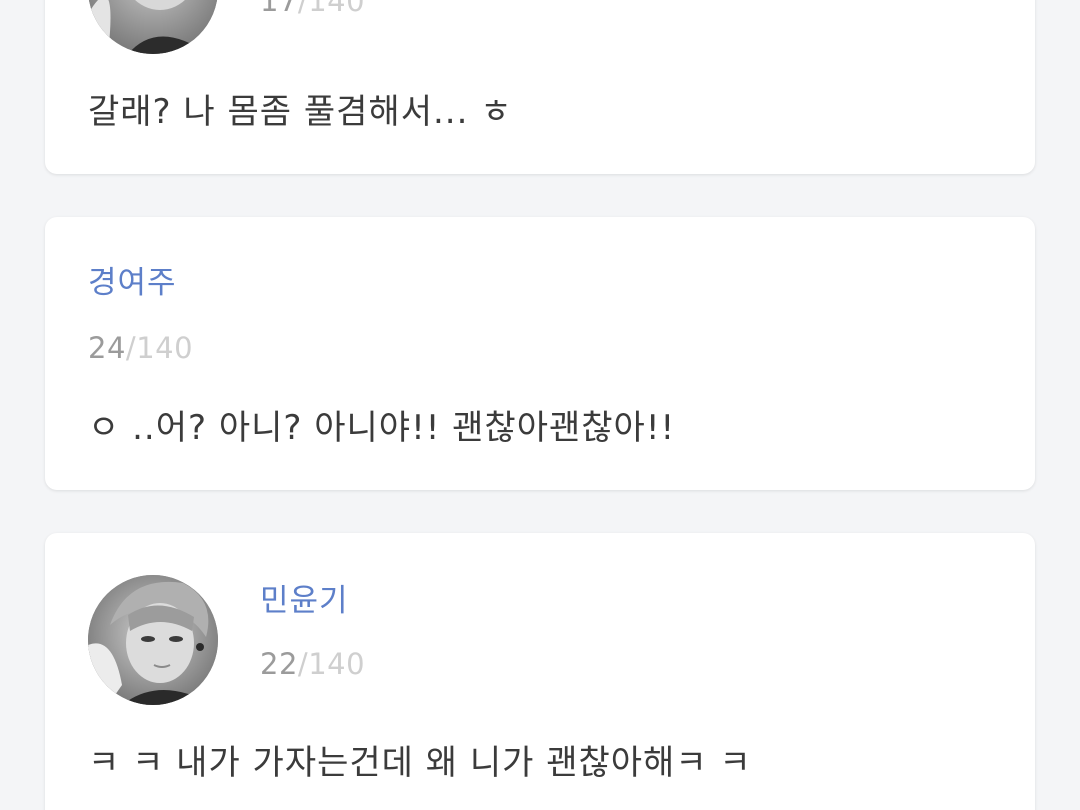 The width and height of the screenshot is (1080, 810). Describe the element at coordinates (382, 428) in the screenshot. I see `message-text: ㅇ ..어? 아니? 아니야!! 괜찮아괜찮아!!` at that location.